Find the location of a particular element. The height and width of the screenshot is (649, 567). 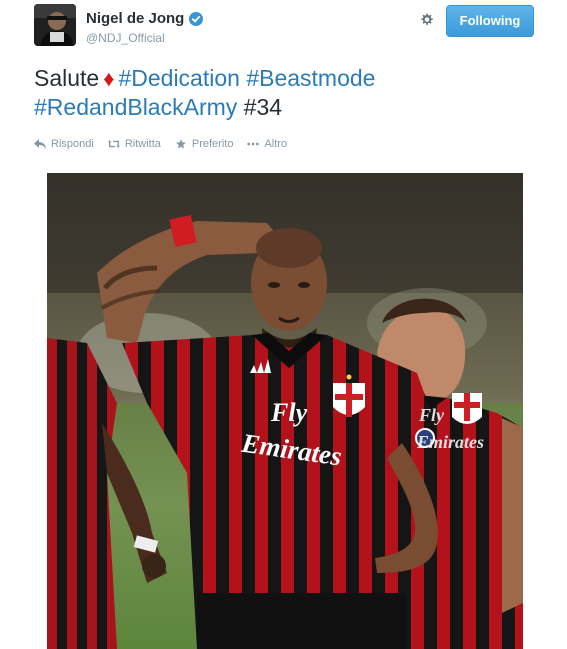

red-diamond-icon: ♦ is located at coordinates (109, 78).